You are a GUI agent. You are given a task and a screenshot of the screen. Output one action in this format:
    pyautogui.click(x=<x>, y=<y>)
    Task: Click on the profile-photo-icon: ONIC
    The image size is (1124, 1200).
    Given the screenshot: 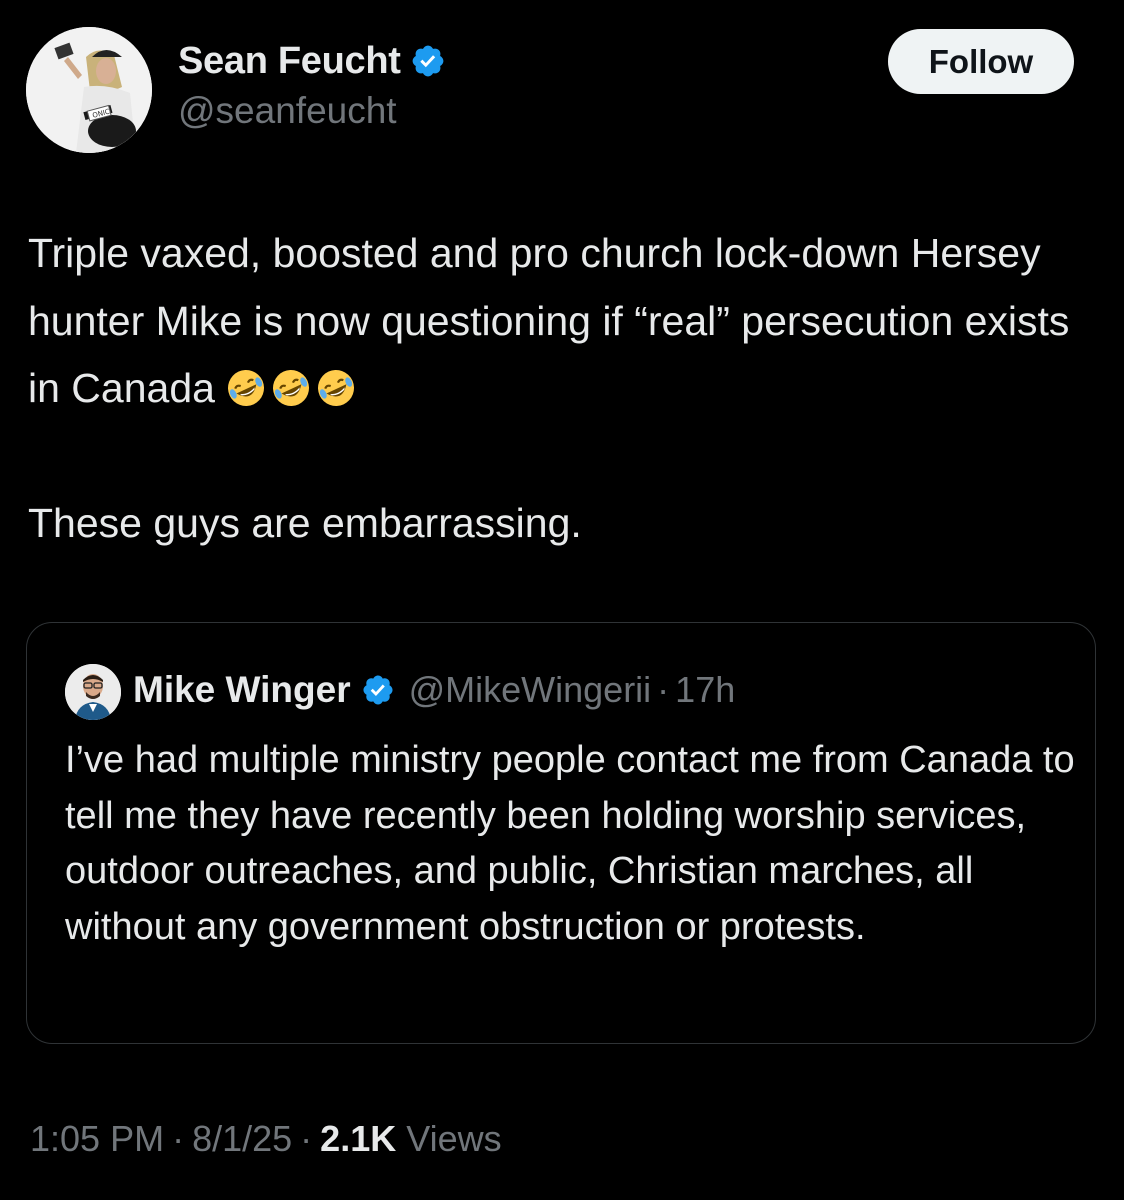 What is the action you would take?
    pyautogui.click(x=89, y=90)
    